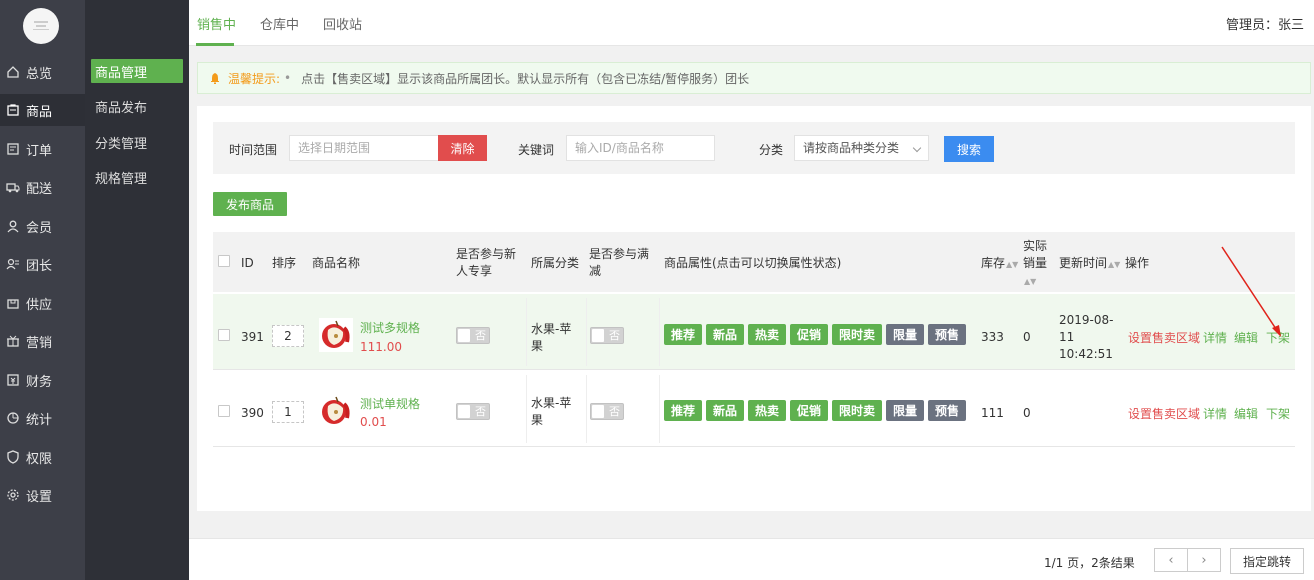 The width and height of the screenshot is (1314, 580). What do you see at coordinates (216, 23) in the screenshot?
I see `tab-on-sale: 销售中` at bounding box center [216, 23].